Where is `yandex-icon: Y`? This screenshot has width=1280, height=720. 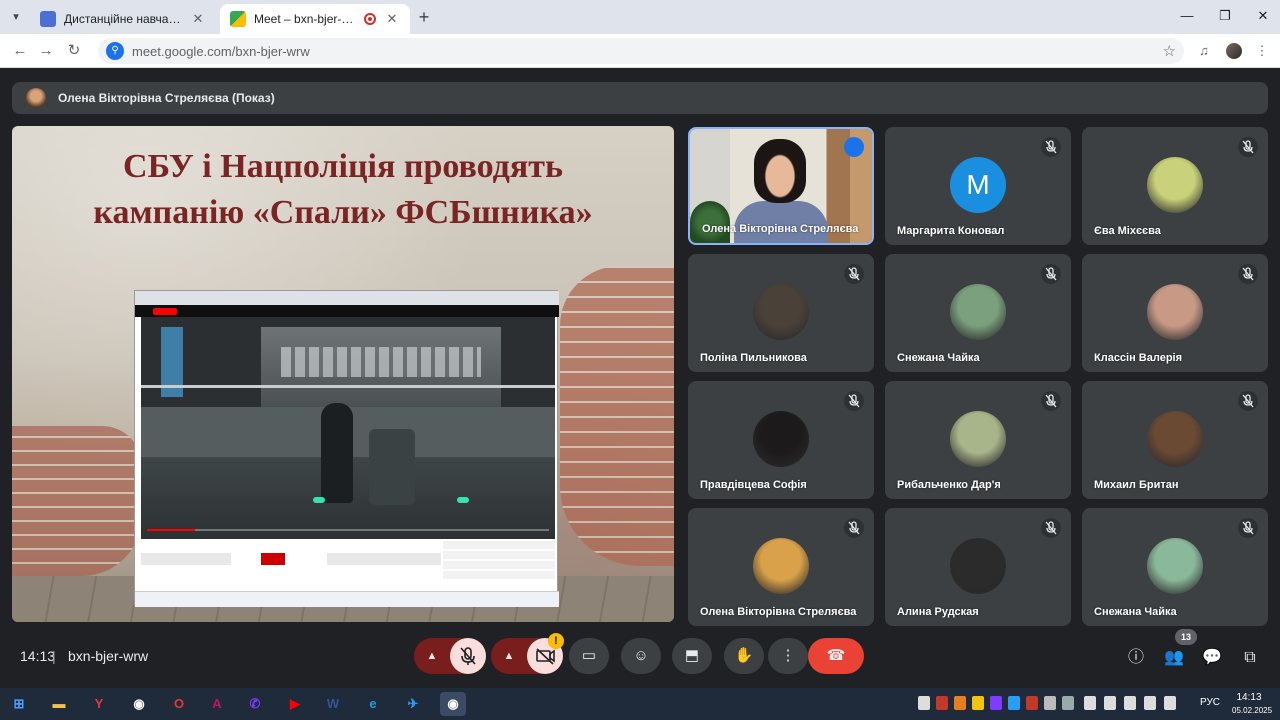 yandex-icon: Y is located at coordinates (99, 704).